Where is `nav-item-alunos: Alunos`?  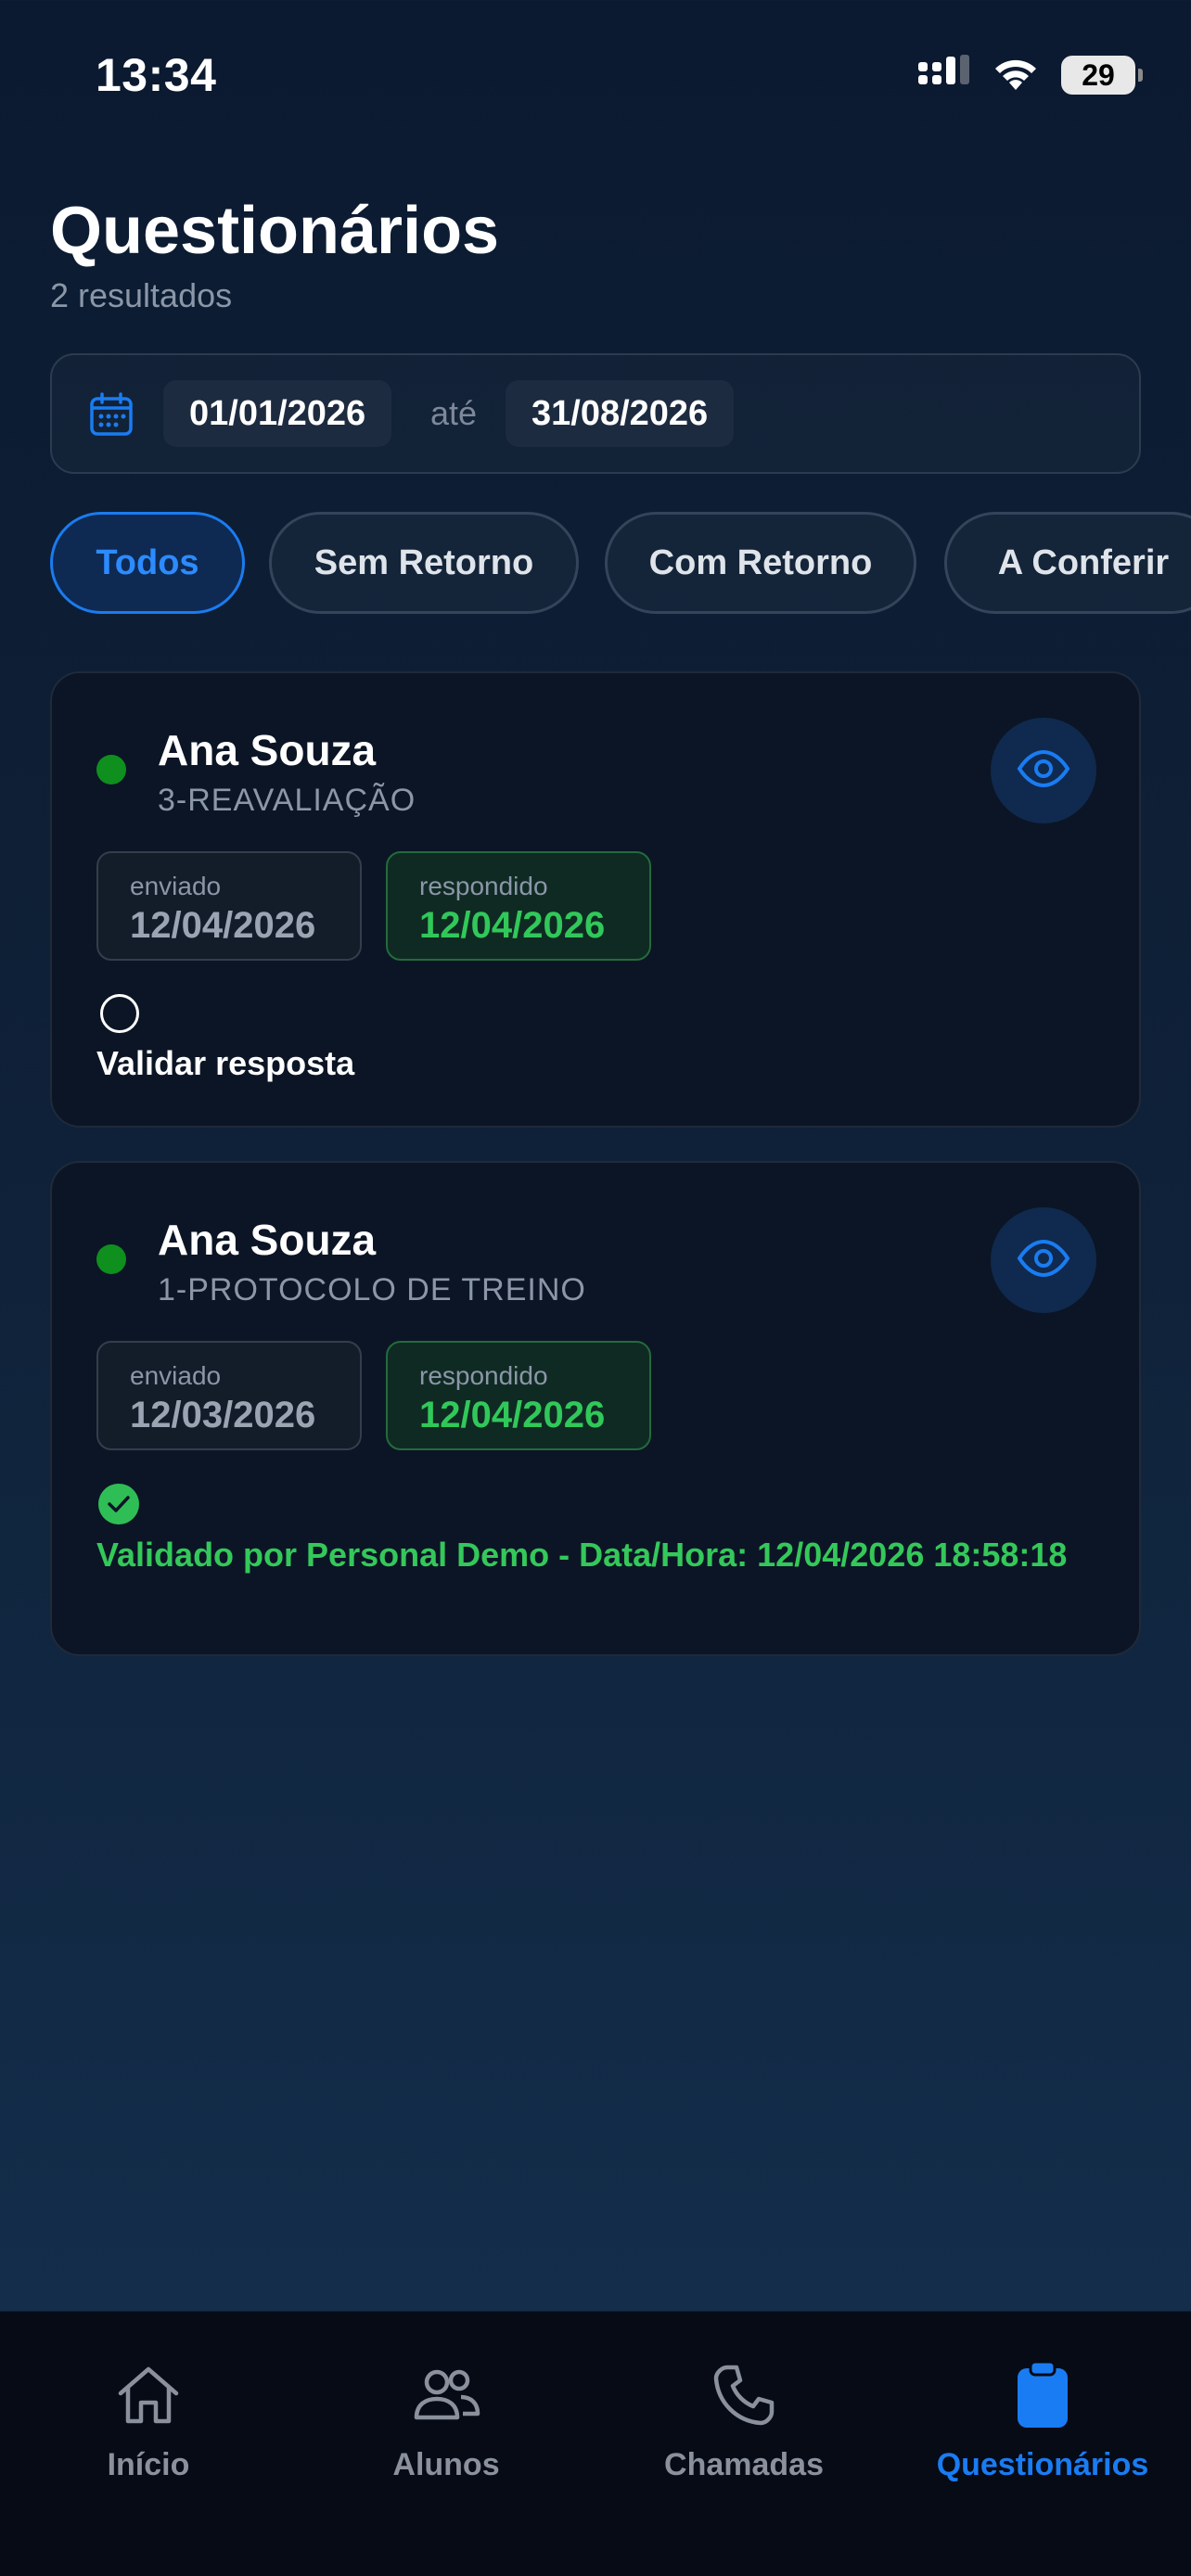 nav-item-alunos: Alunos is located at coordinates (446, 2420).